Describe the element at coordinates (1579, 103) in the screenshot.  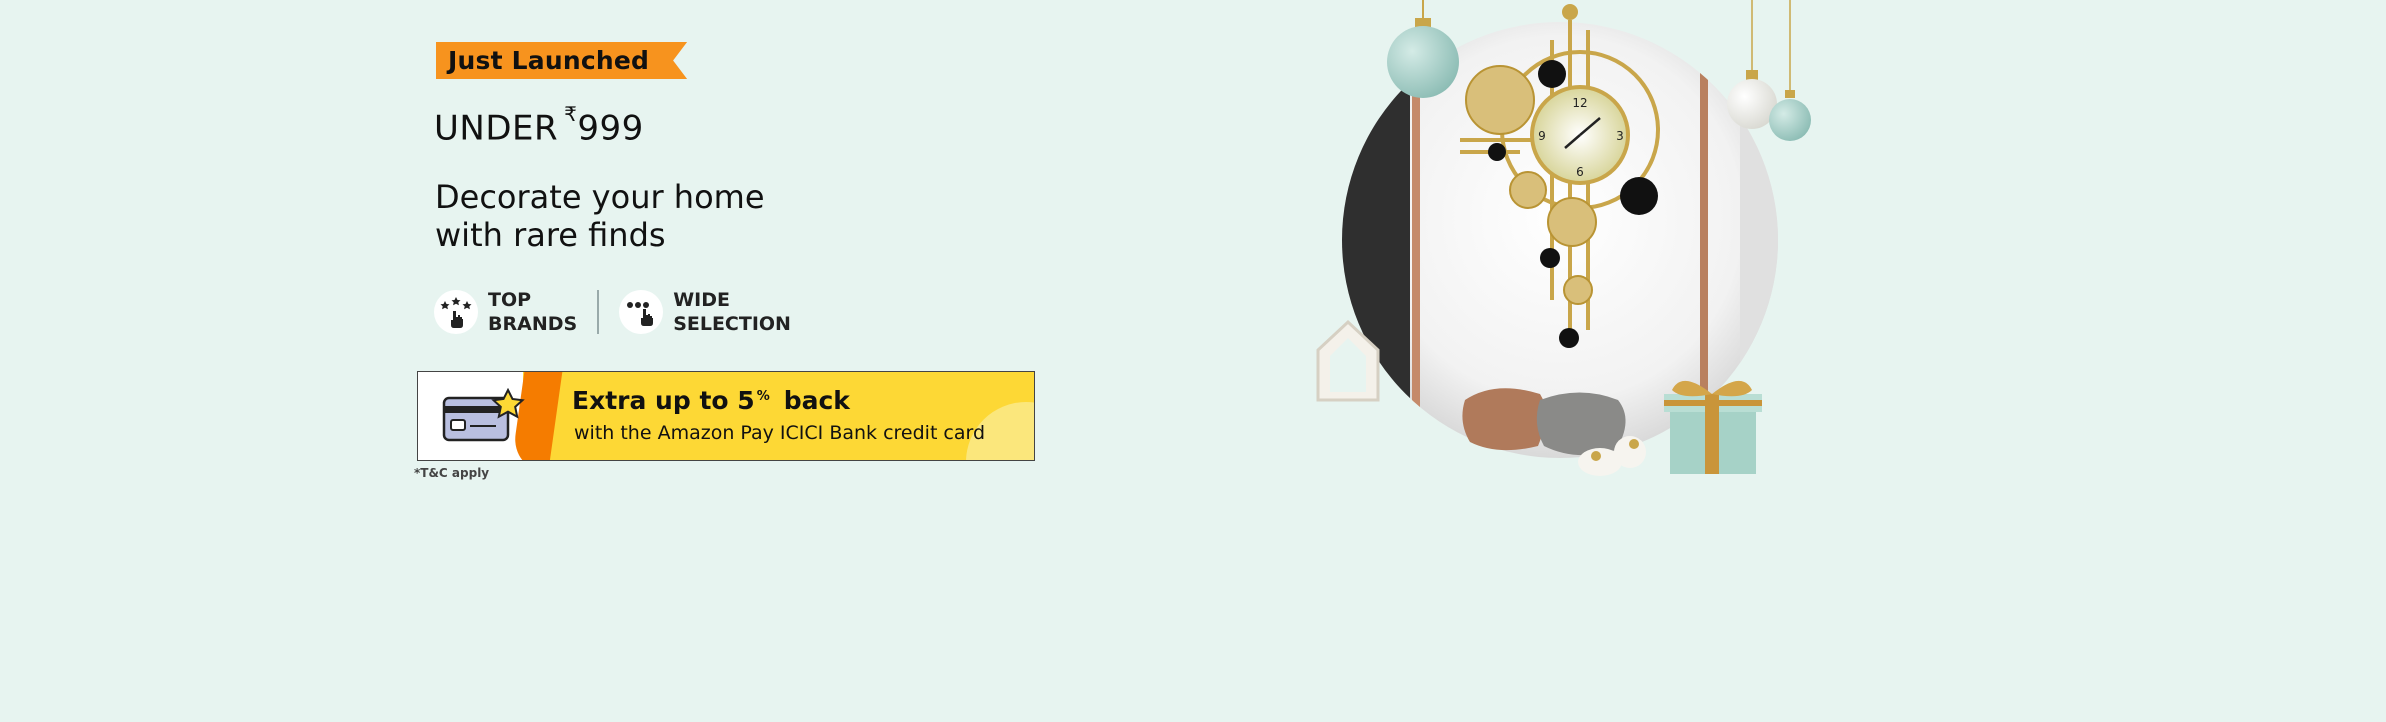
I see `clock-numeral: 12` at that location.